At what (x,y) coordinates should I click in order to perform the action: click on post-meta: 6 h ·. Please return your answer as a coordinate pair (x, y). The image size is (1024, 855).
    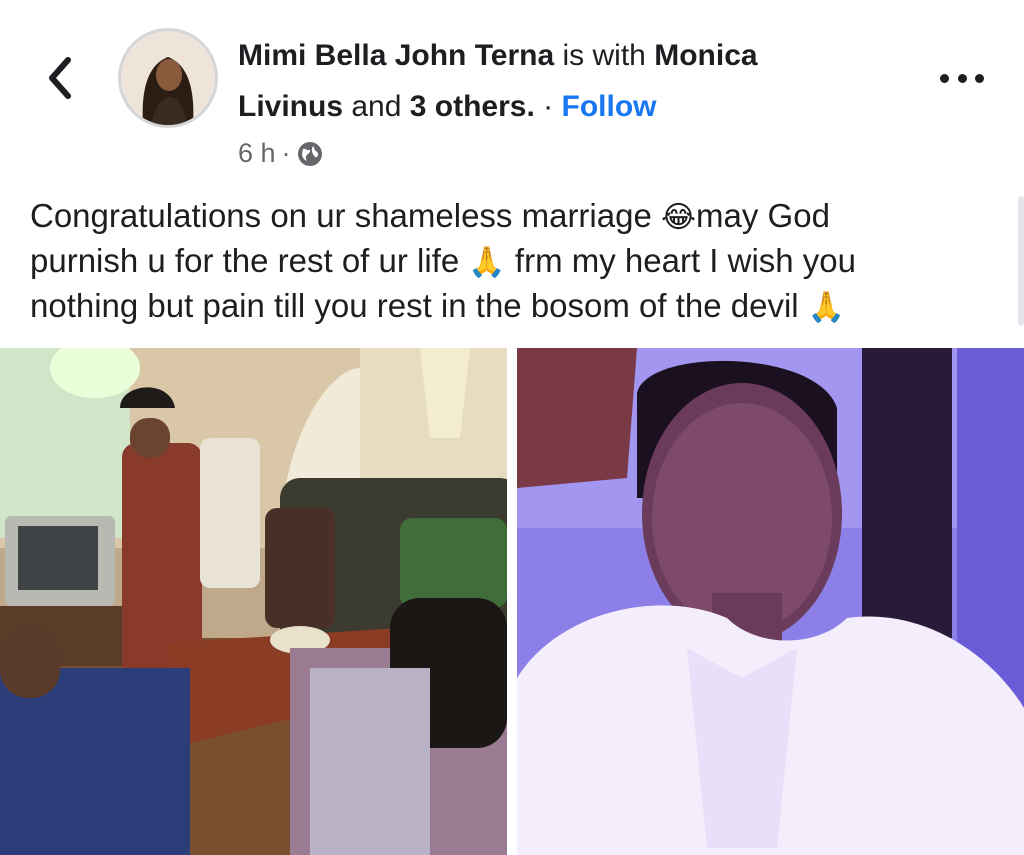
    Looking at the image, I should click on (583, 153).